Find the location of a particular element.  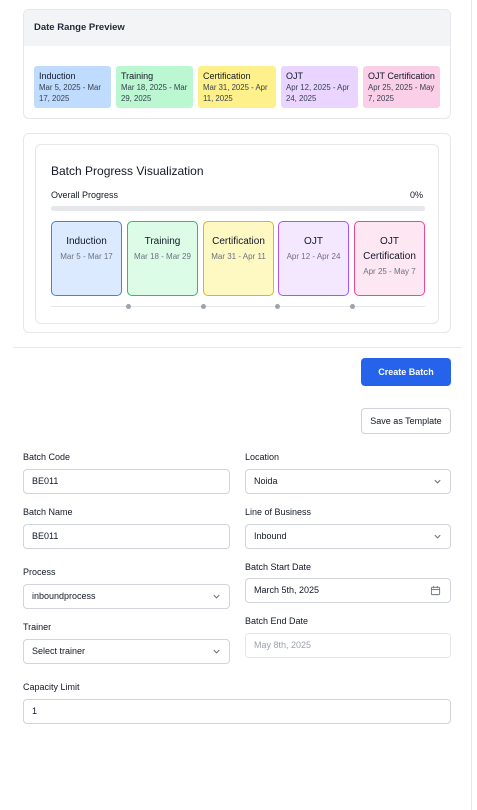

chip-title: Training is located at coordinates (137, 76).